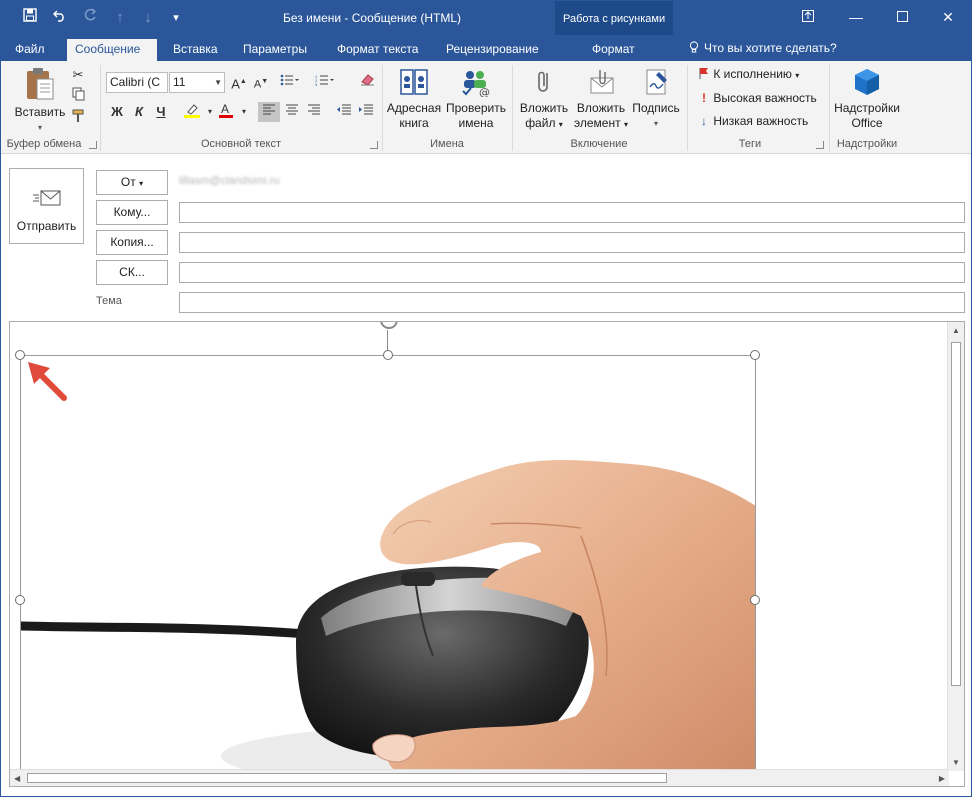 This screenshot has width=972, height=797. I want to click on resize-handle-right, so click(755, 600).